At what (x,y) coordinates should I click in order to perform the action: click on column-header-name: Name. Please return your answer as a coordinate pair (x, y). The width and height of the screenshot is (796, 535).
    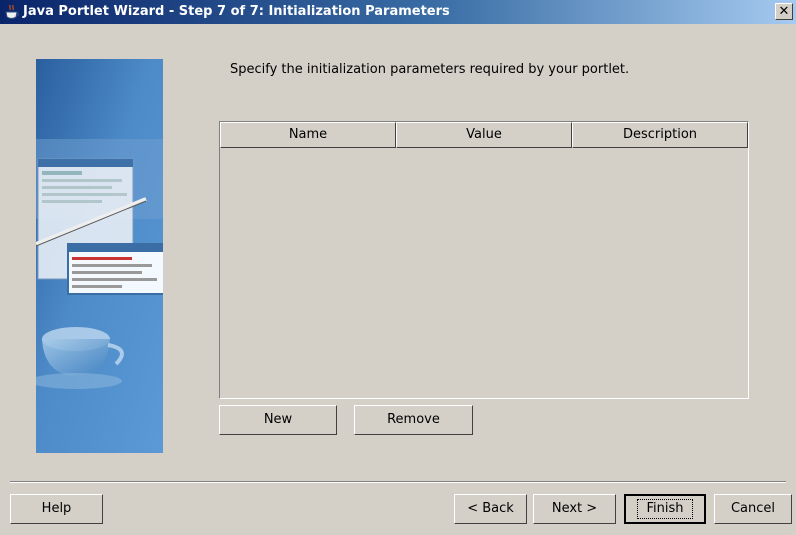
    Looking at the image, I should click on (308, 135).